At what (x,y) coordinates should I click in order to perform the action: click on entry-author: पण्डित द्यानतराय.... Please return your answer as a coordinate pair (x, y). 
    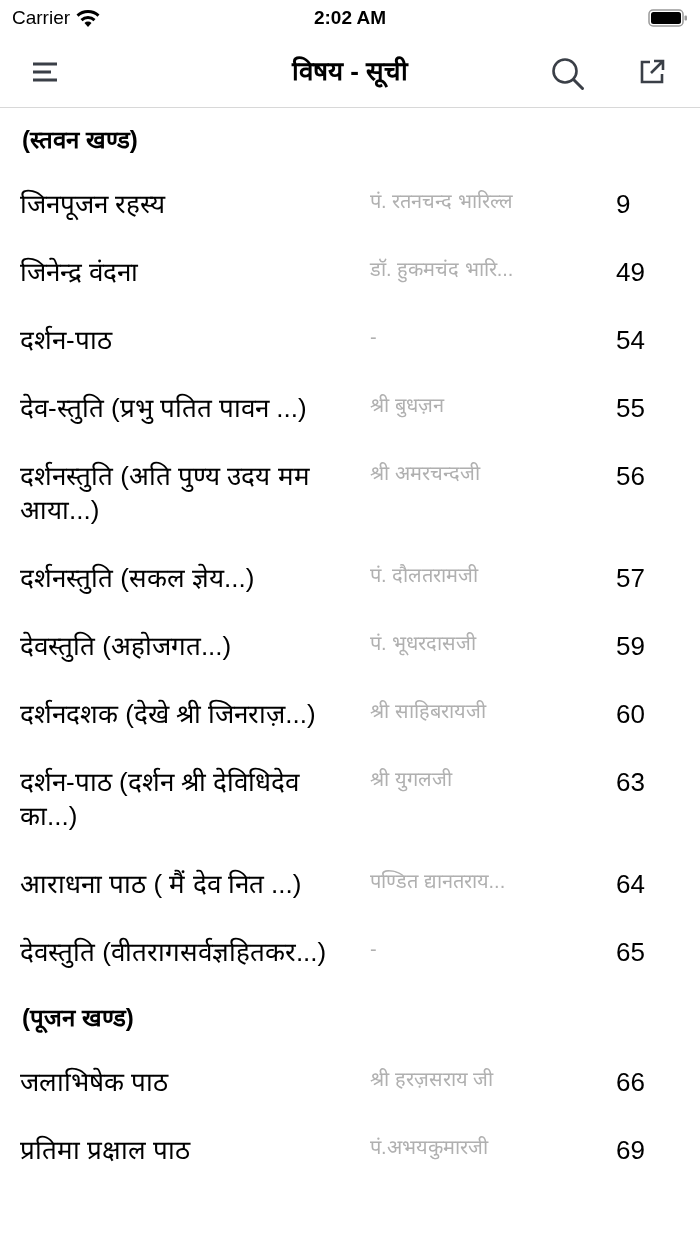
    Looking at the image, I should click on (438, 881).